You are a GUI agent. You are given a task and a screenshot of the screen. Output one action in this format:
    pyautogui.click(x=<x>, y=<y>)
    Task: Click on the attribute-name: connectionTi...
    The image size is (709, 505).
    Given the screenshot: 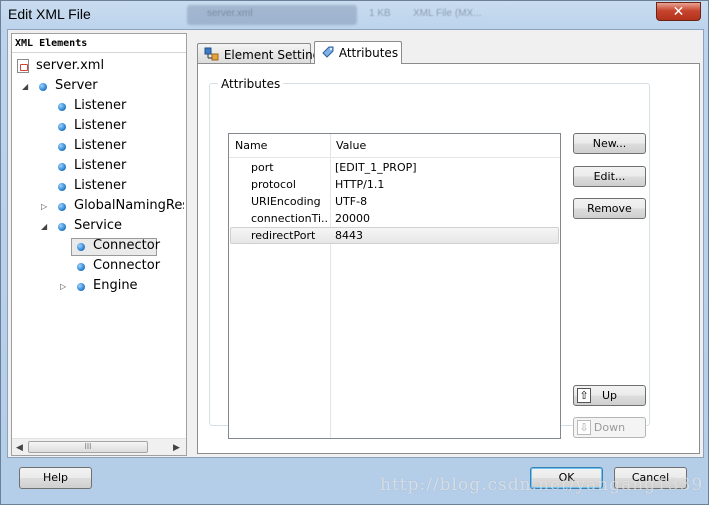 What is the action you would take?
    pyautogui.click(x=289, y=218)
    